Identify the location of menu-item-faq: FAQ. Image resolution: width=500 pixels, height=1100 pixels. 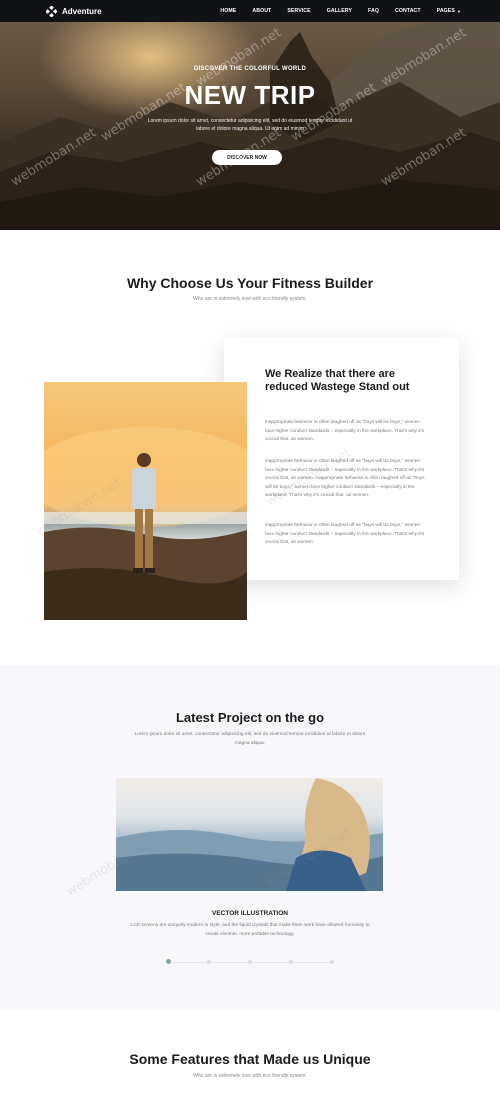
(373, 11).